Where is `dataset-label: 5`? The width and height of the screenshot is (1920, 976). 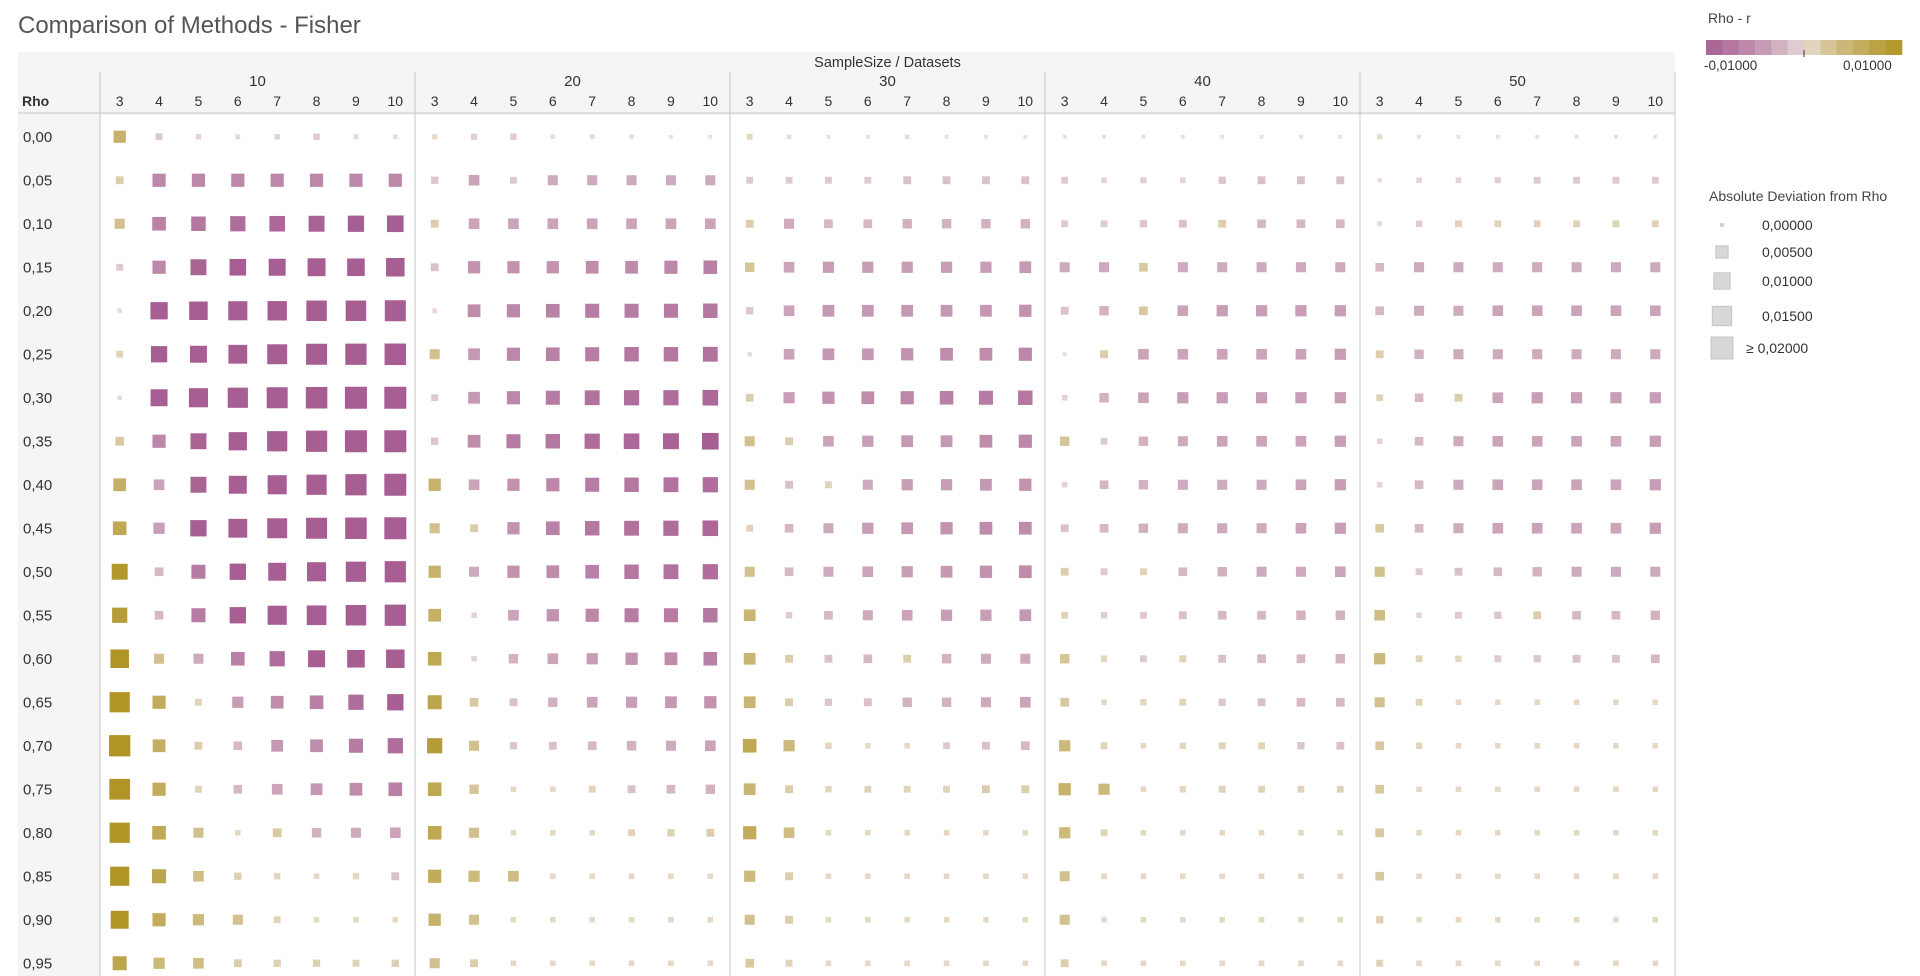 dataset-label: 5 is located at coordinates (514, 101).